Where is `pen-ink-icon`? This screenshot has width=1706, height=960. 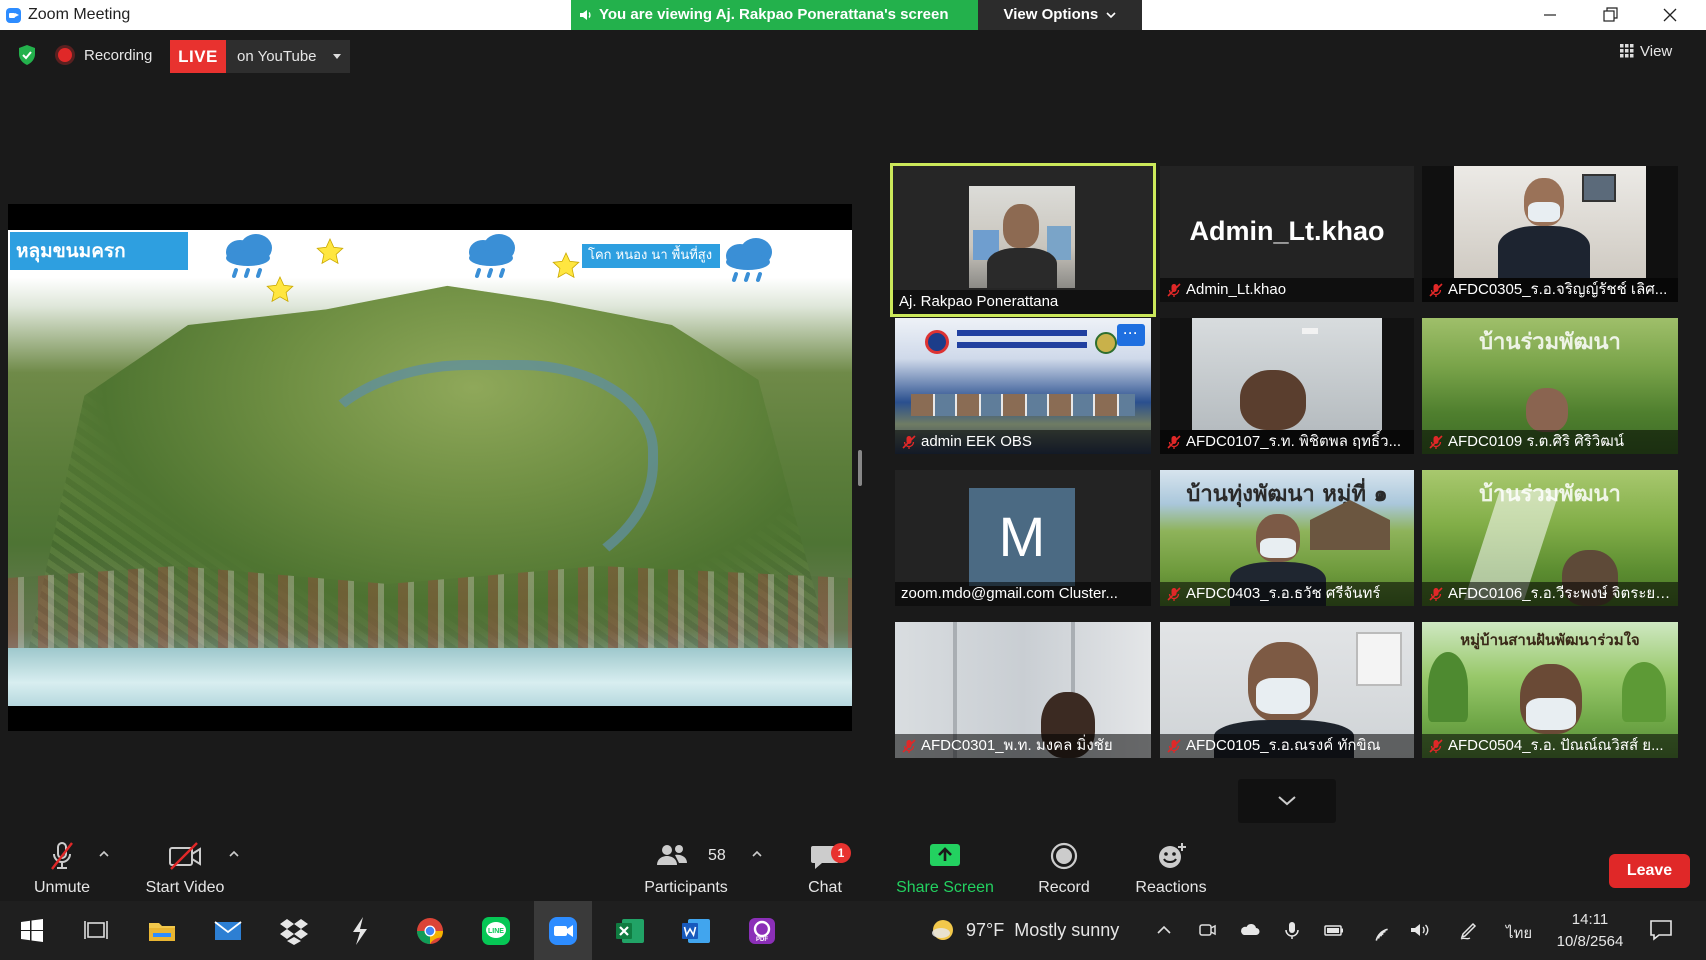 pen-ink-icon is located at coordinates (1469, 930).